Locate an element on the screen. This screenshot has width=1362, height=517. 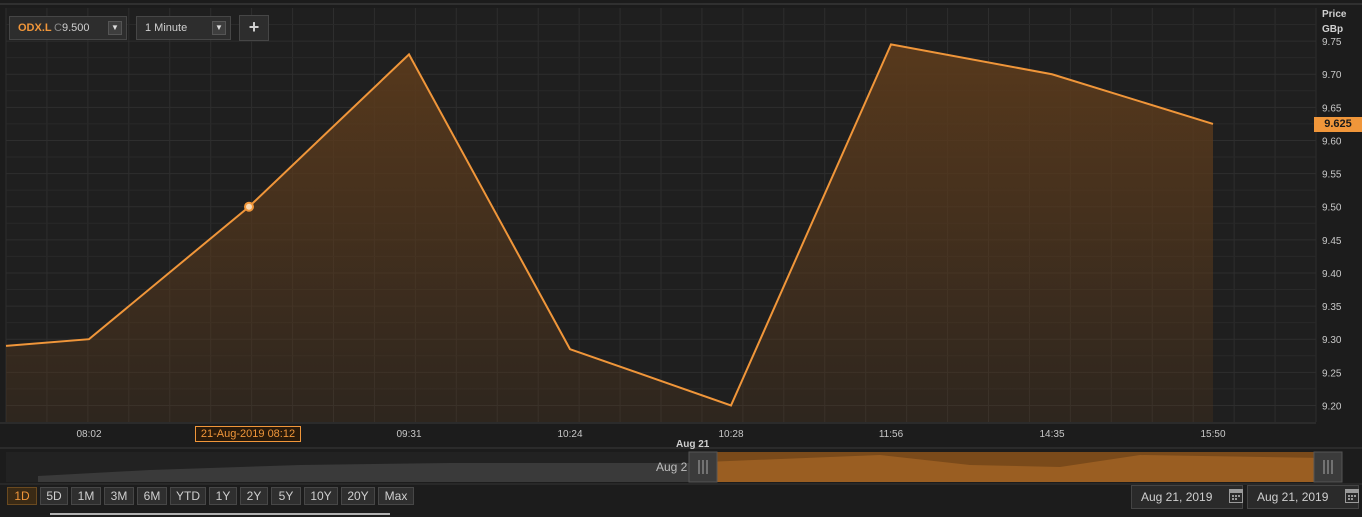
y-tick-label: 9.30 is located at coordinates (1332, 340).